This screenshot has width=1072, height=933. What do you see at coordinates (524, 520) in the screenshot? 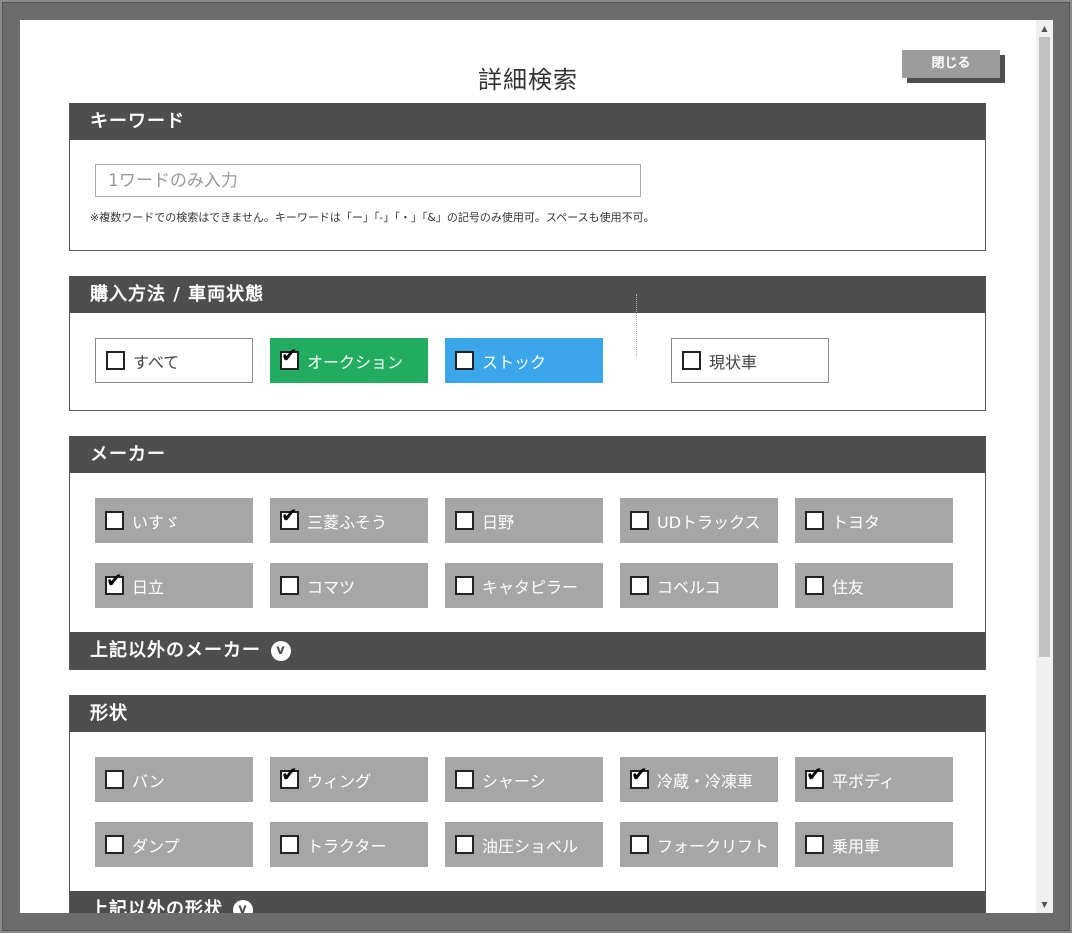
I see `maker-option: 日野` at bounding box center [524, 520].